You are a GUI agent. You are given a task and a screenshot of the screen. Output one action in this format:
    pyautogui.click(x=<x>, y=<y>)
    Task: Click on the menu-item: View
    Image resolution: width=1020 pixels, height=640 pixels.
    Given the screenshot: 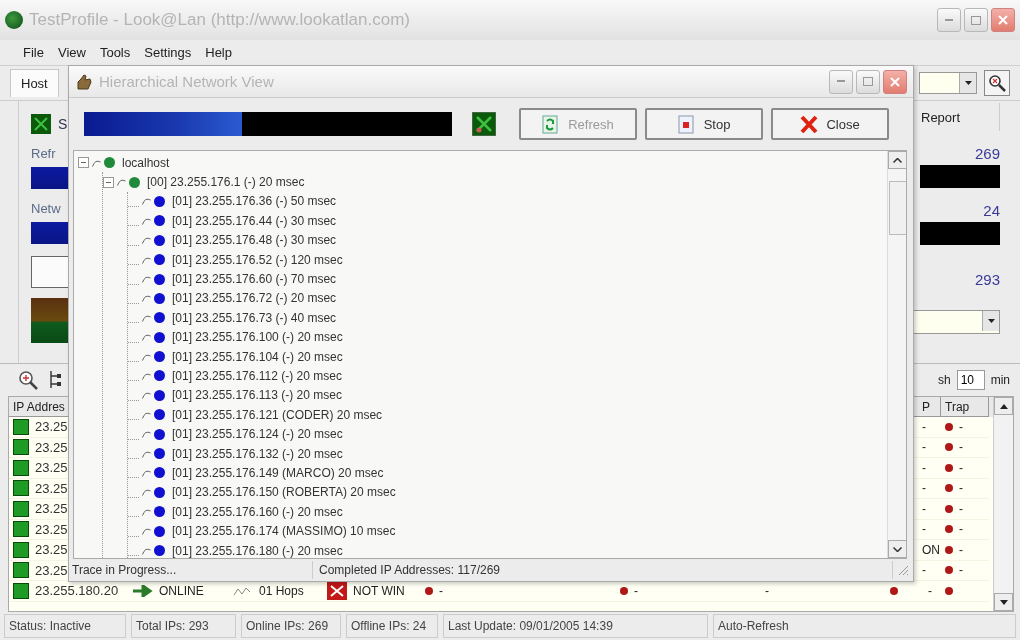 What is the action you would take?
    pyautogui.click(x=71, y=52)
    